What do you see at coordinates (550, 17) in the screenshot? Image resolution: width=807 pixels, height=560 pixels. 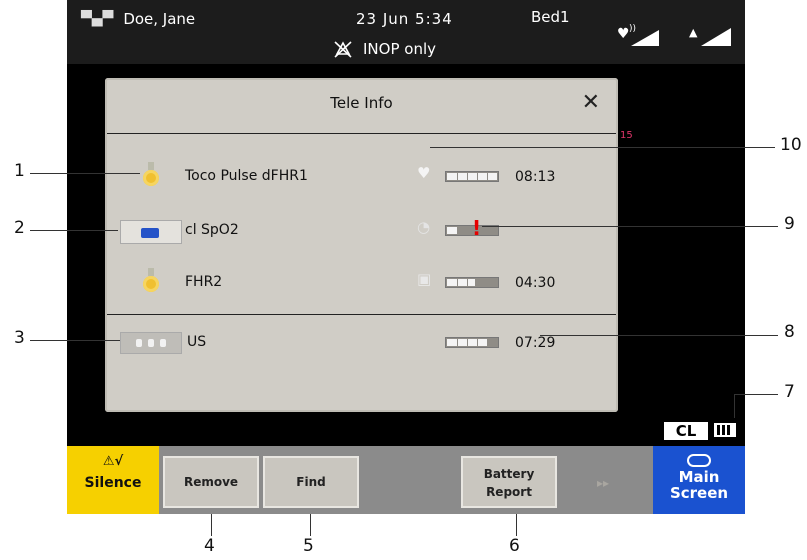 I see `bed-label: Bed1` at bounding box center [550, 17].